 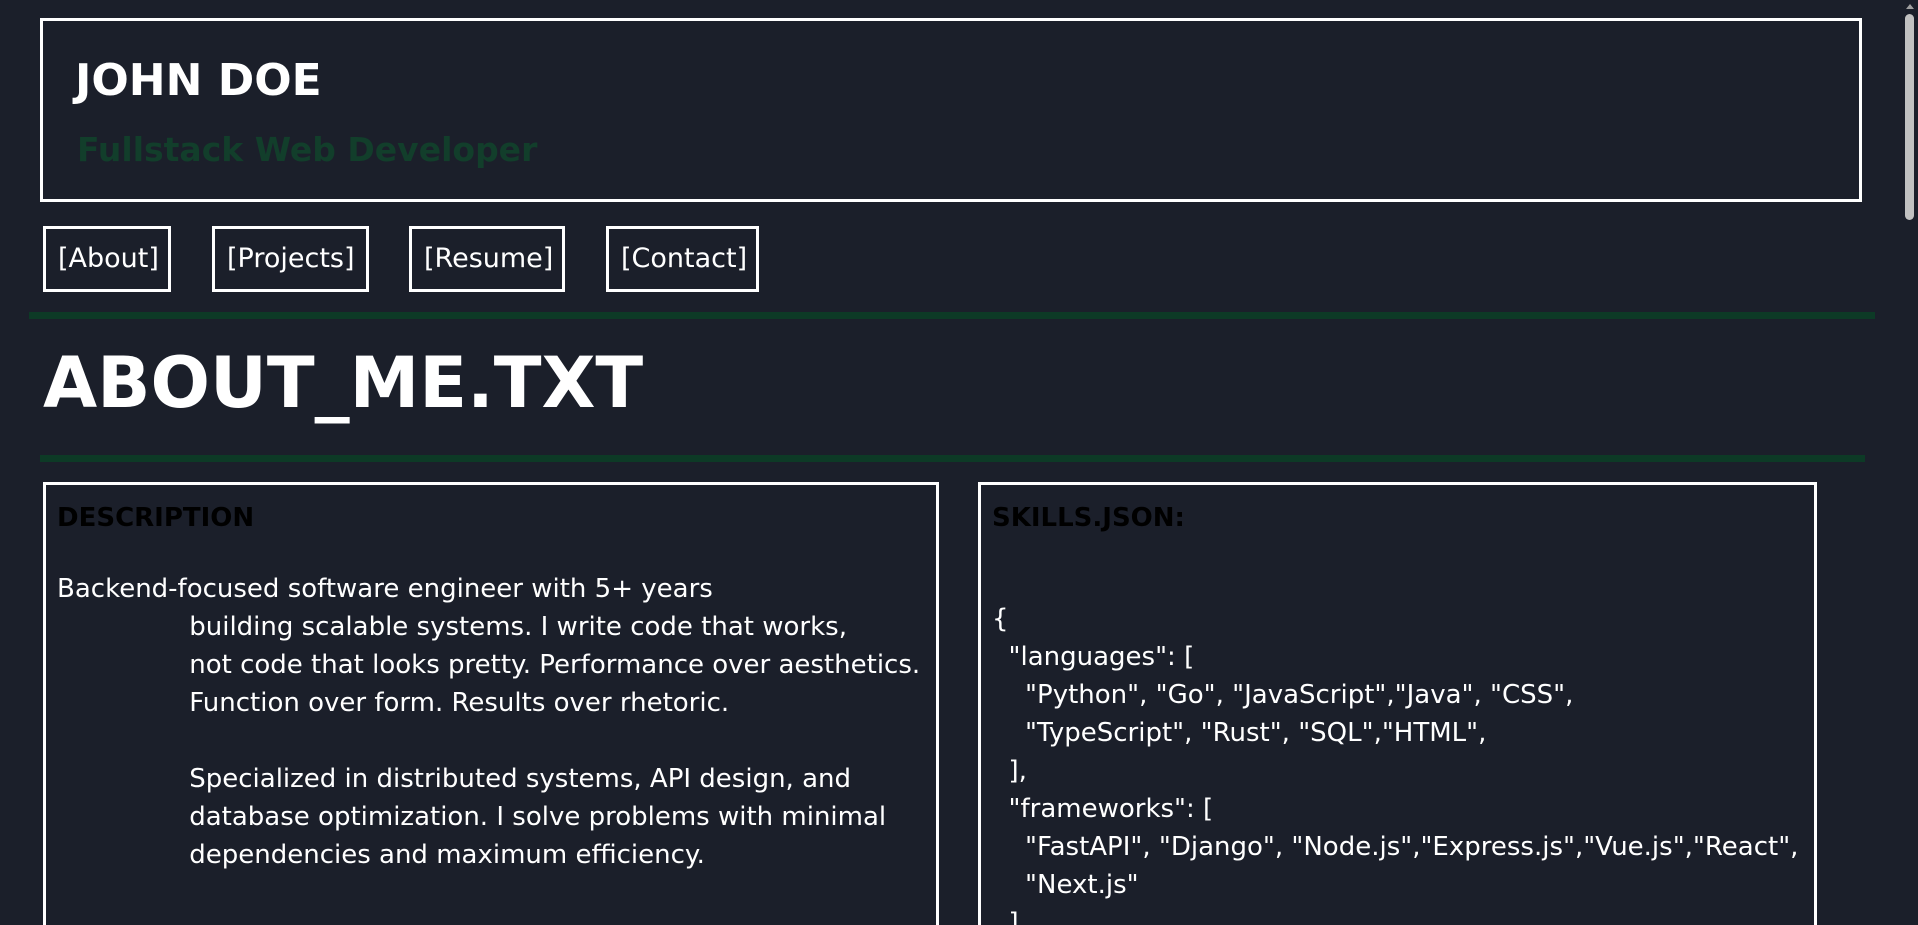 I want to click on nav-resume-button: [Resume], so click(x=487, y=259).